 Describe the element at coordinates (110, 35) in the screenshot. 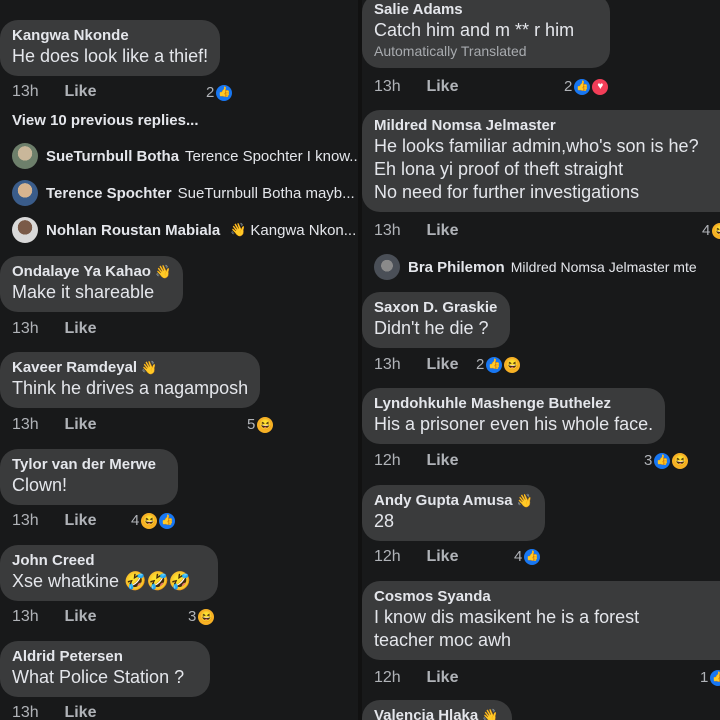

I see `comment-author: Kangwa Nkonde` at that location.